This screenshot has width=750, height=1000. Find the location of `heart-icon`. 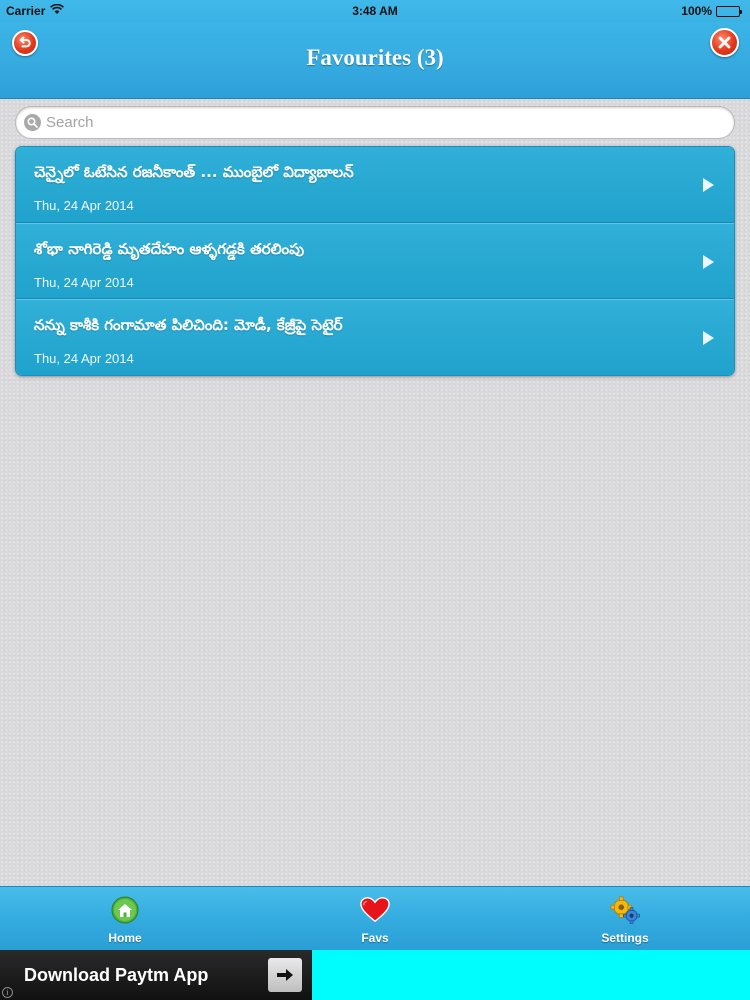

heart-icon is located at coordinates (375, 910).